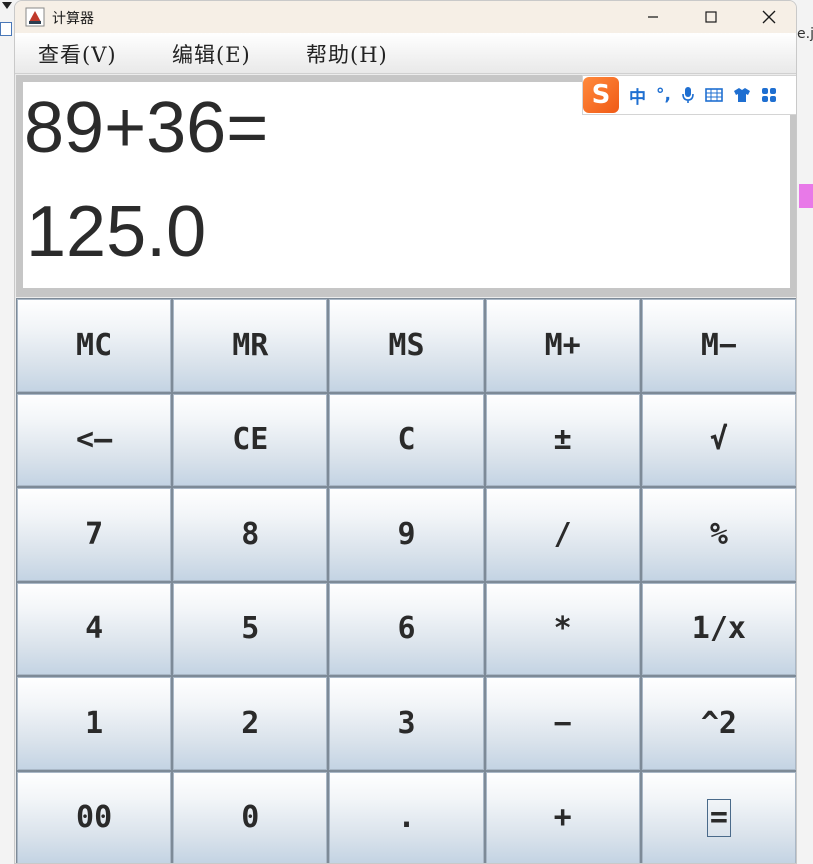  What do you see at coordinates (73, 19) in the screenshot?
I see `window-title: 计算器` at bounding box center [73, 19].